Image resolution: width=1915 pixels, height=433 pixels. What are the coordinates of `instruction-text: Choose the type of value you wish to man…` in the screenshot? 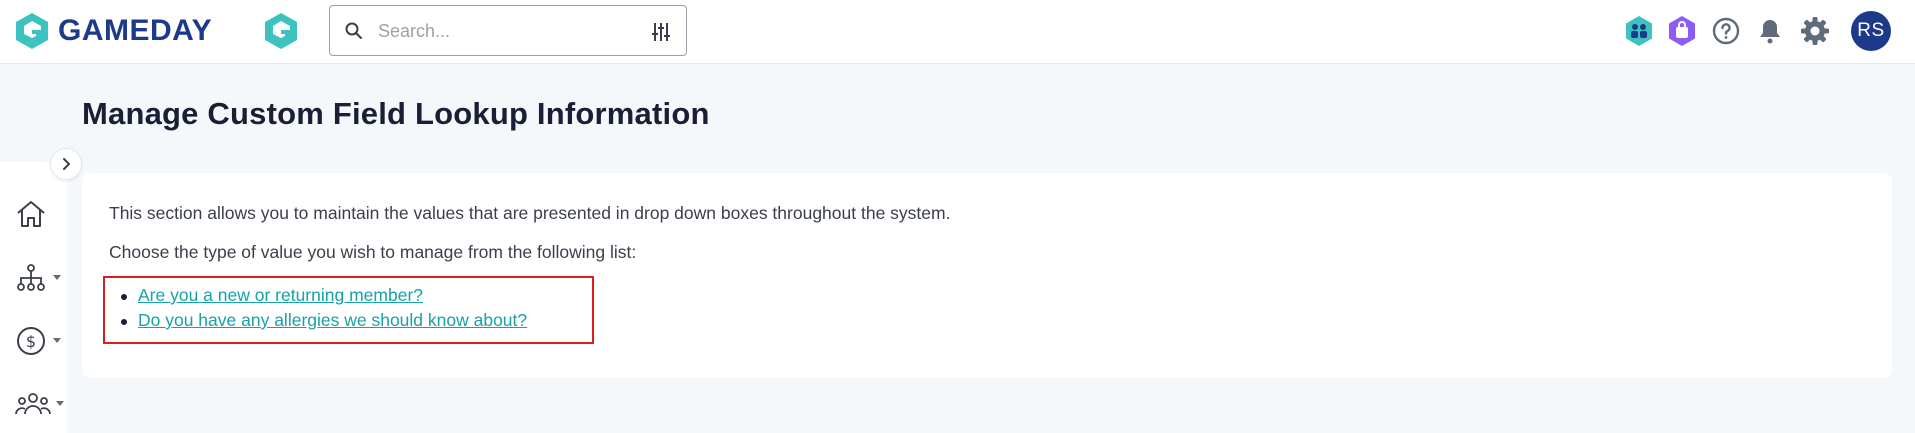 It's located at (373, 252).